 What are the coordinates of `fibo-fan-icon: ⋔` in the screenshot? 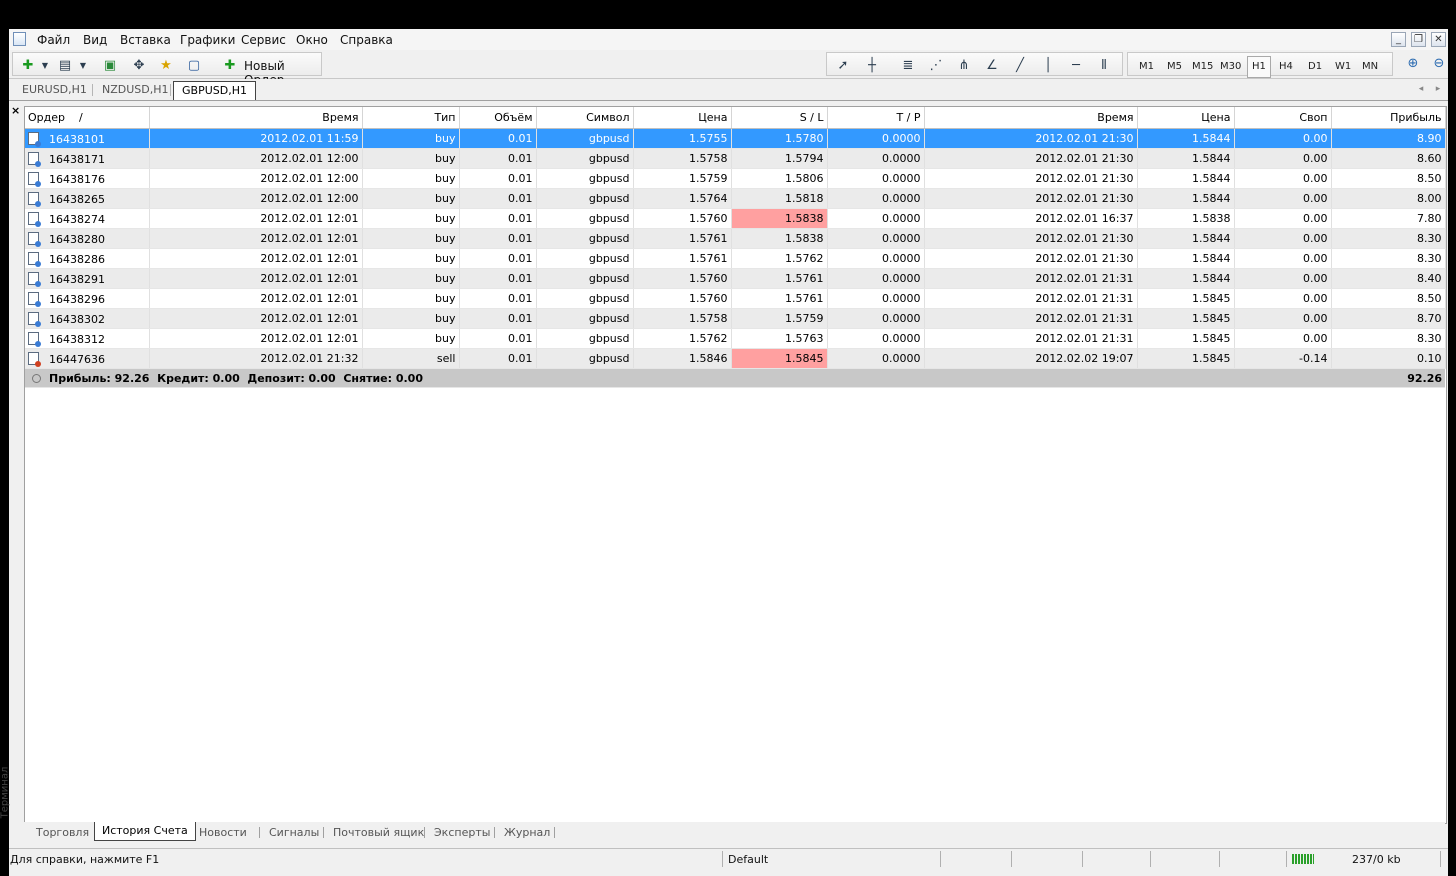 It's located at (964, 66).